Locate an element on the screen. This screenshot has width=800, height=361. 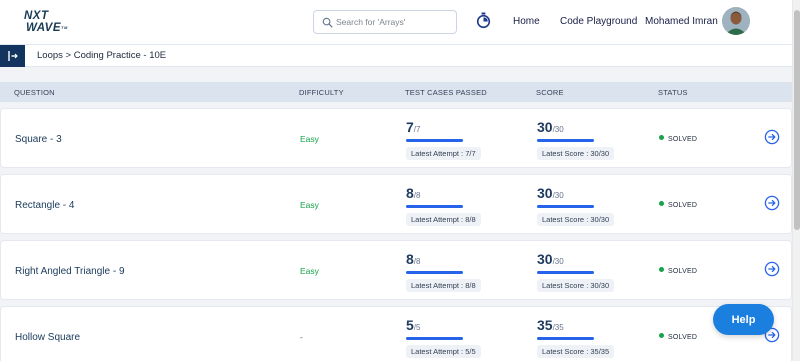
logo-line-1: NXT is located at coordinates (36, 16).